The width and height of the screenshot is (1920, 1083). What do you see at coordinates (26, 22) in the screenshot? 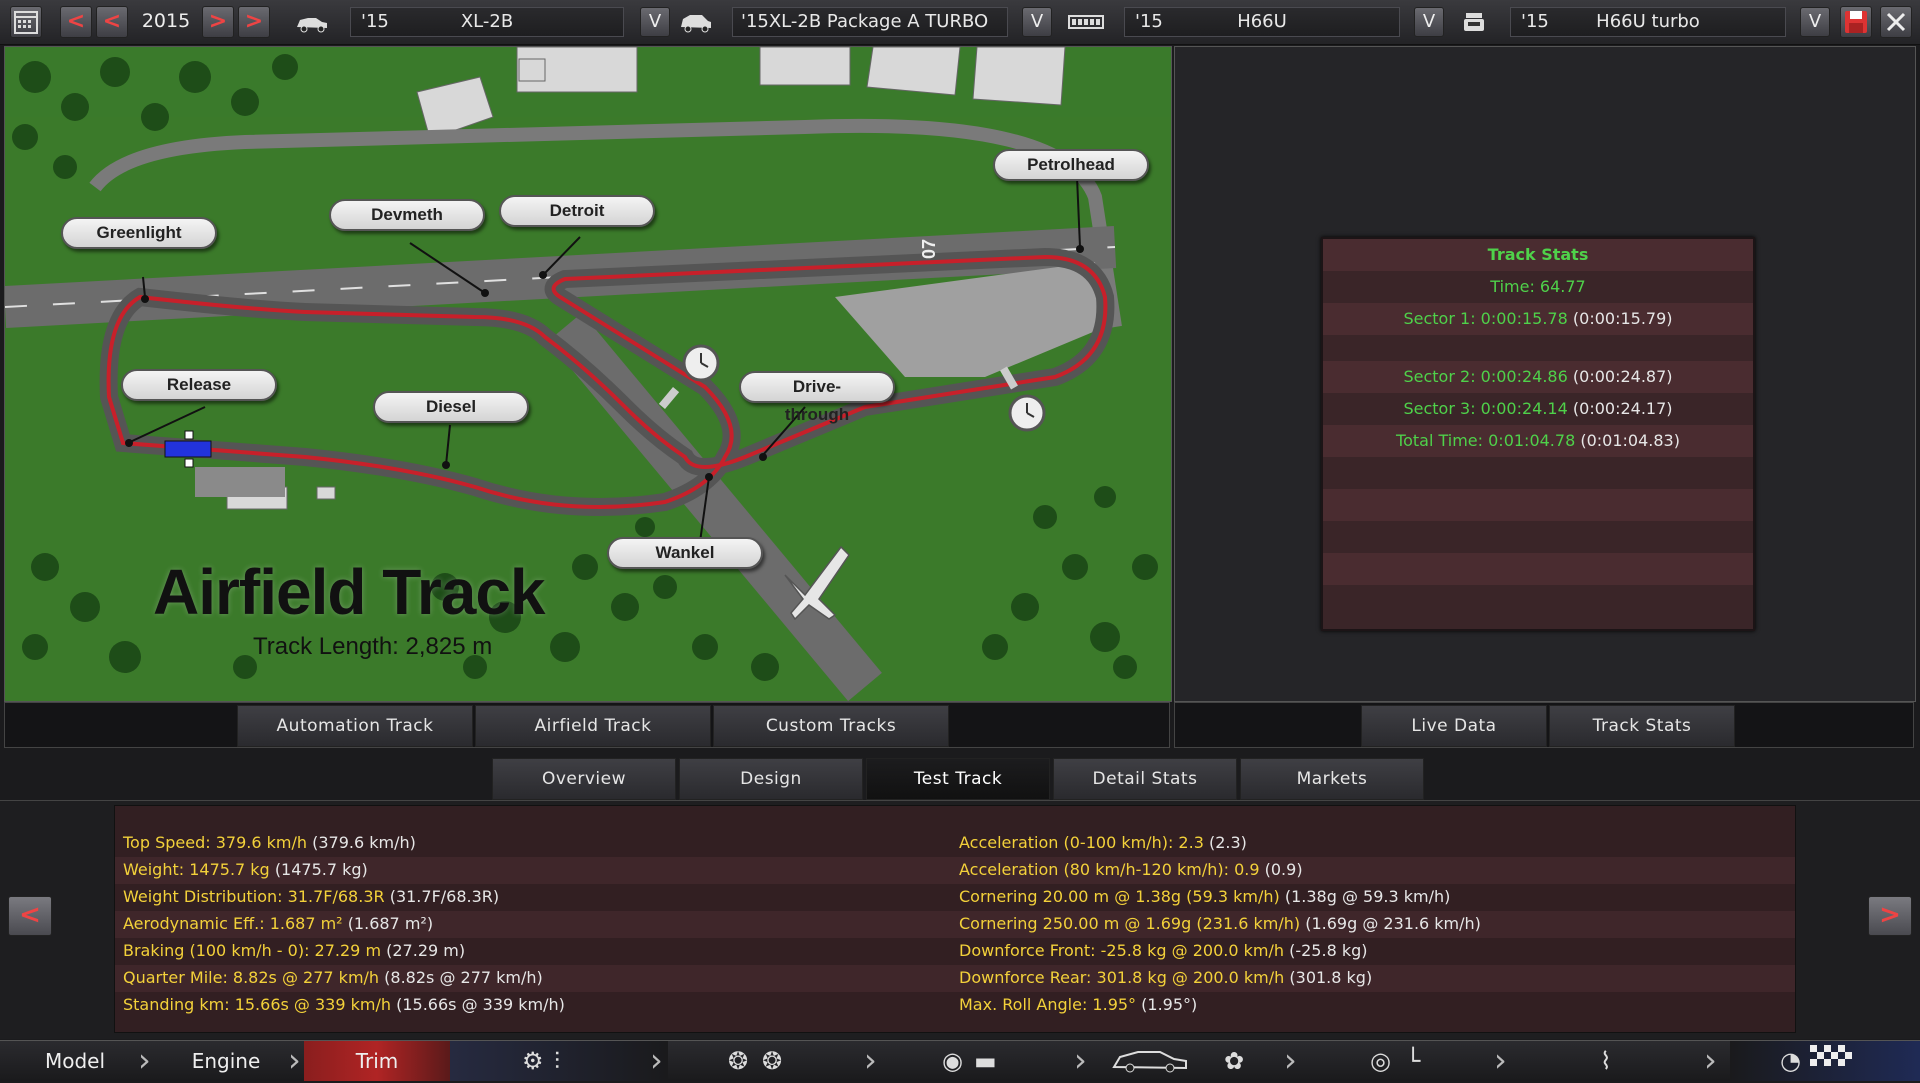
I see `calendar-icon` at bounding box center [26, 22].